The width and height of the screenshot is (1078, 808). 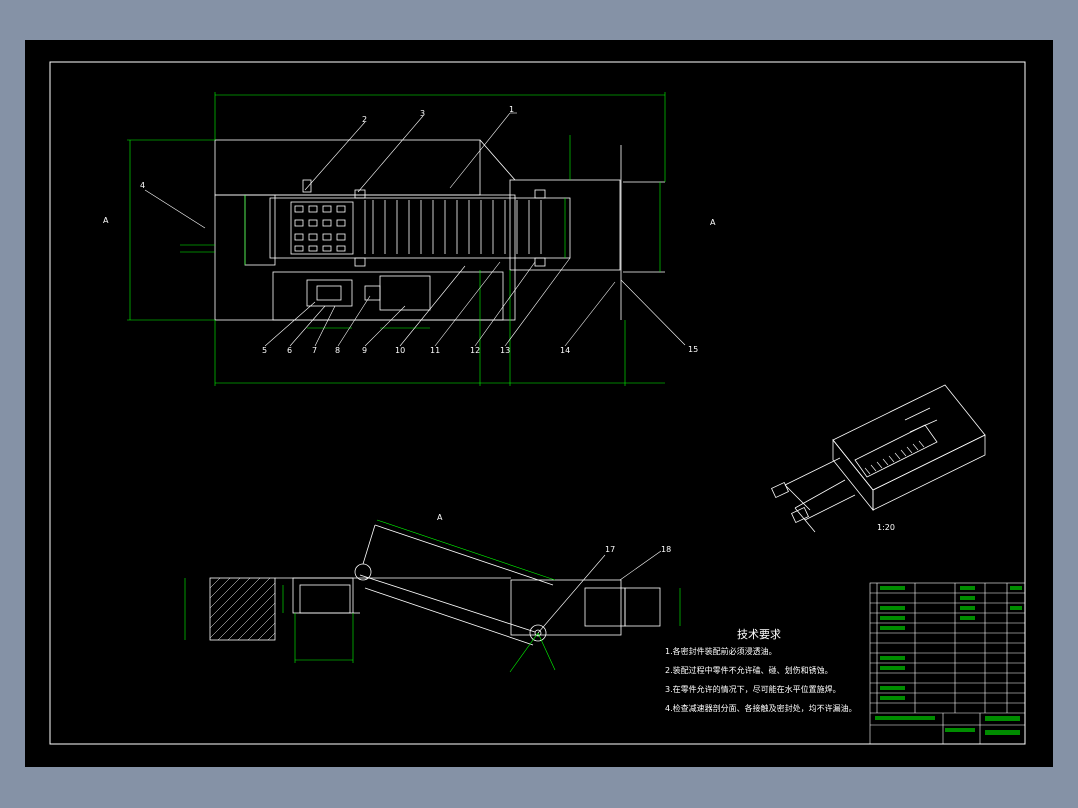 What do you see at coordinates (666, 549) in the screenshot?
I see `leader-18: 18` at bounding box center [666, 549].